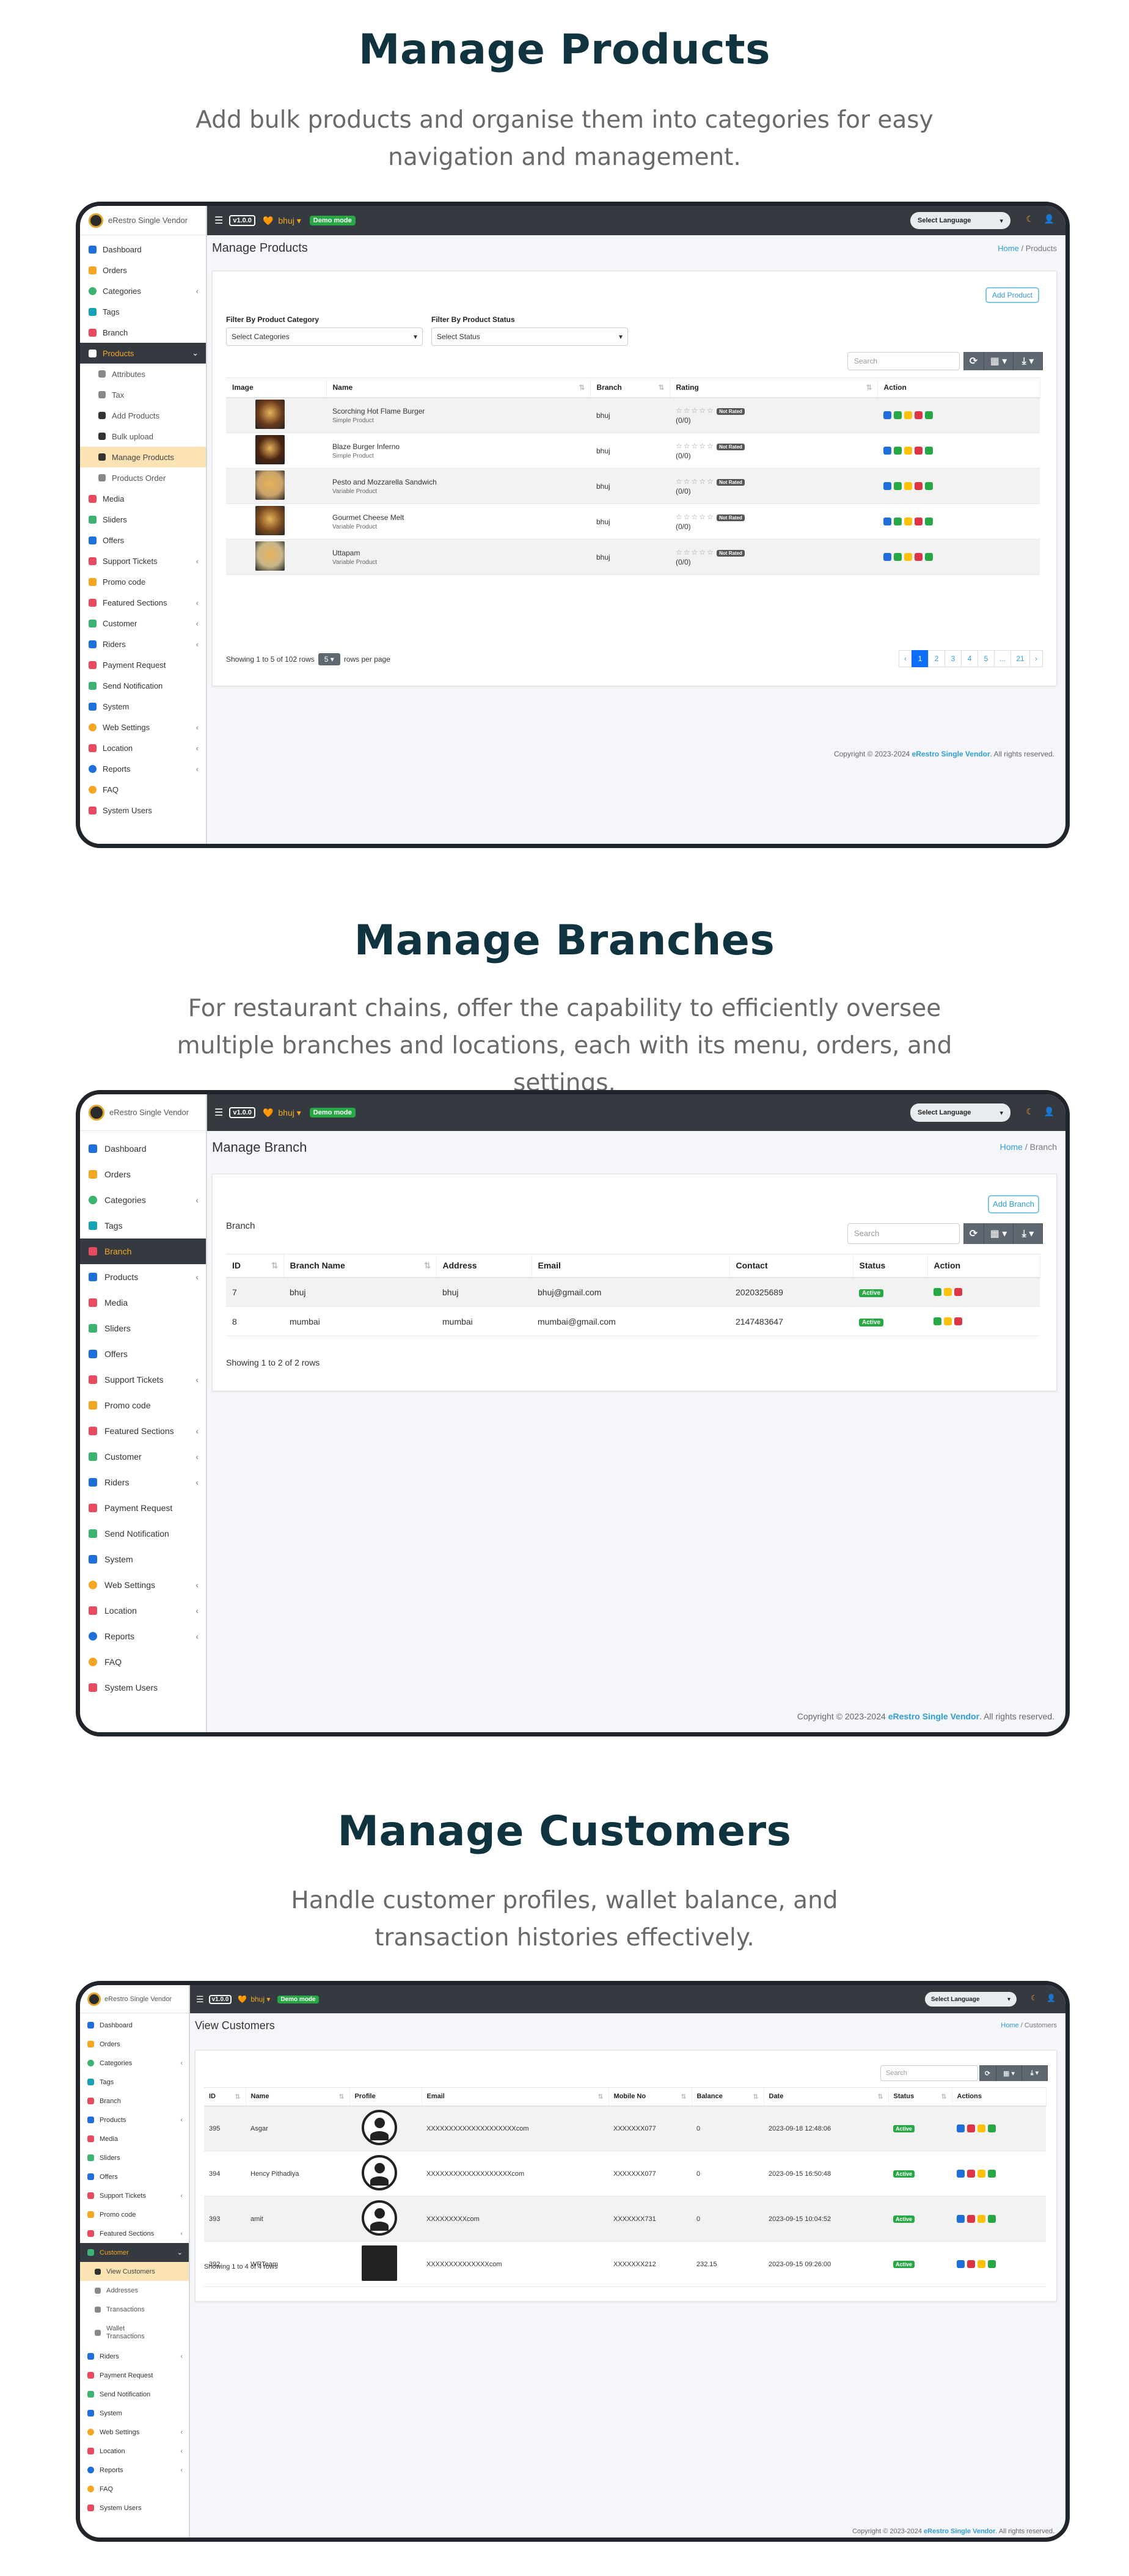 This screenshot has height=2576, width=1129. What do you see at coordinates (360, 1266) in the screenshot?
I see `col-header: Branch Name ⇅` at bounding box center [360, 1266].